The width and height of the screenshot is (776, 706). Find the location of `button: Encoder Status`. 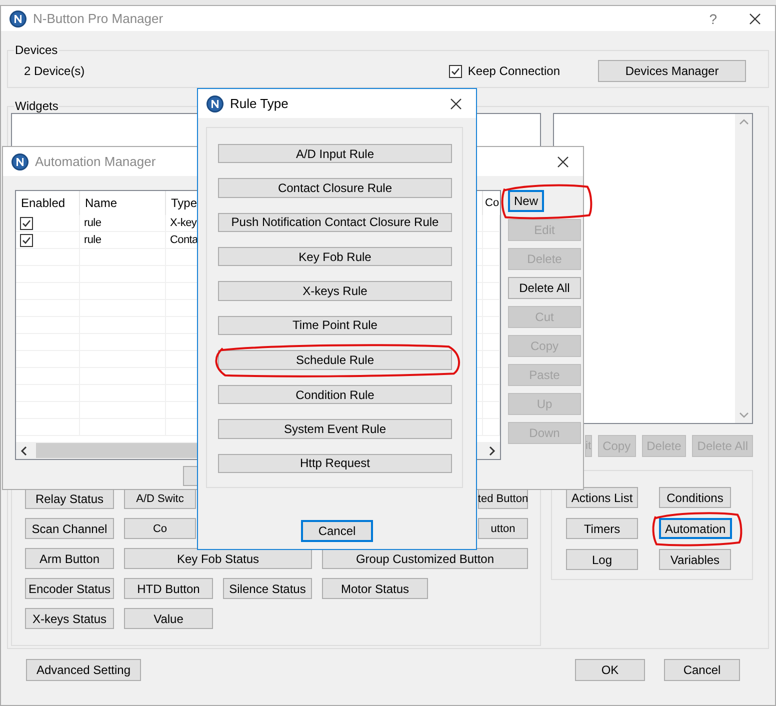

button: Encoder Status is located at coordinates (69, 588).